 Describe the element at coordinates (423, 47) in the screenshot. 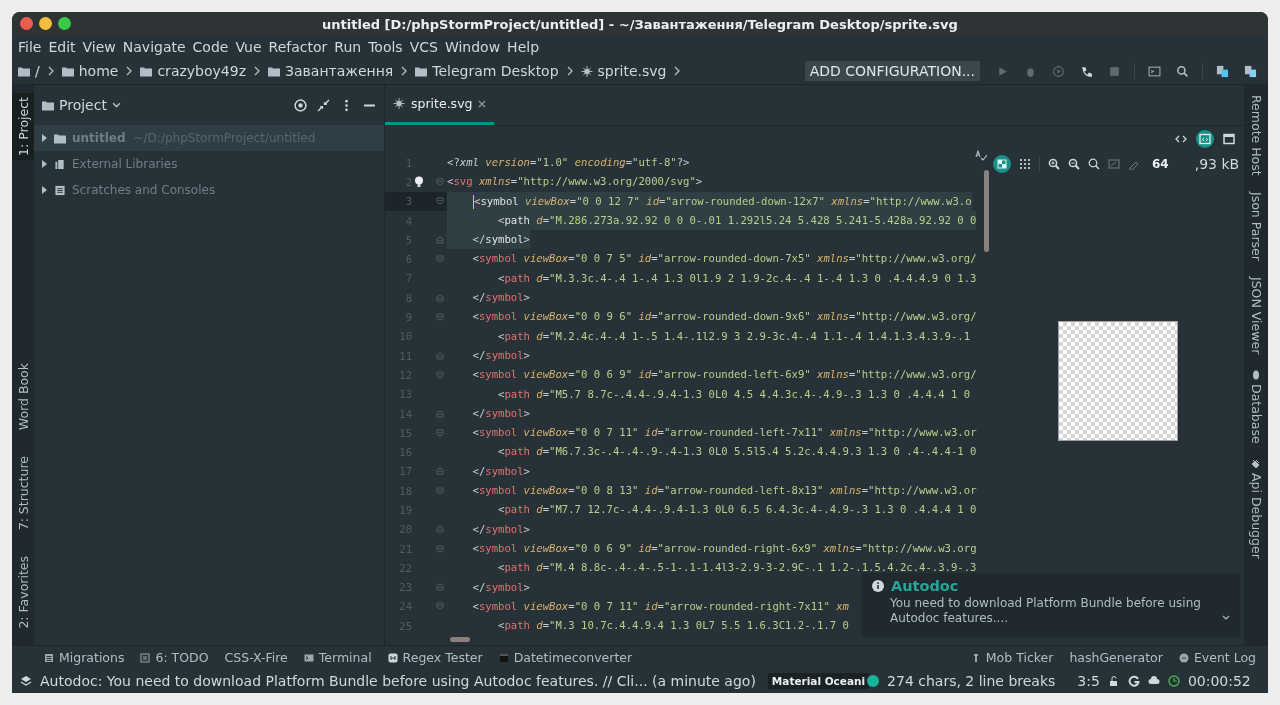

I see `menu-item: VCS` at that location.